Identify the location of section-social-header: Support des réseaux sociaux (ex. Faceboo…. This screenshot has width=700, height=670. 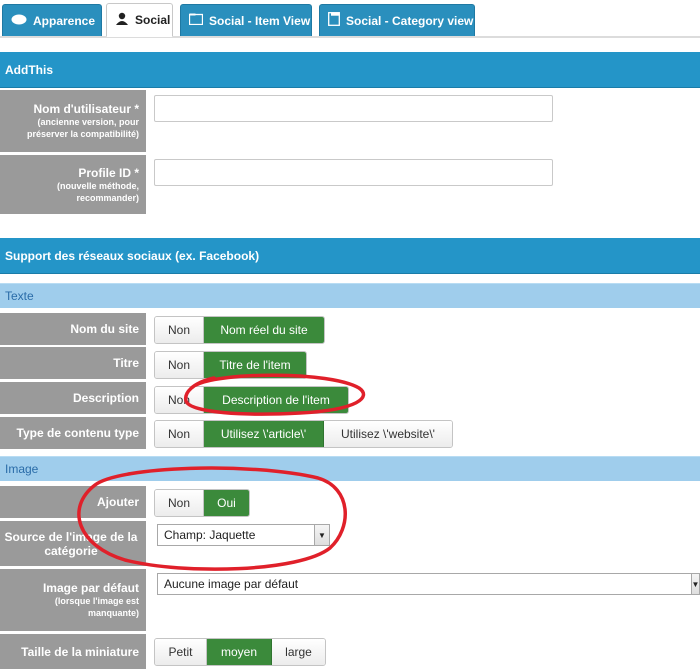
(350, 256).